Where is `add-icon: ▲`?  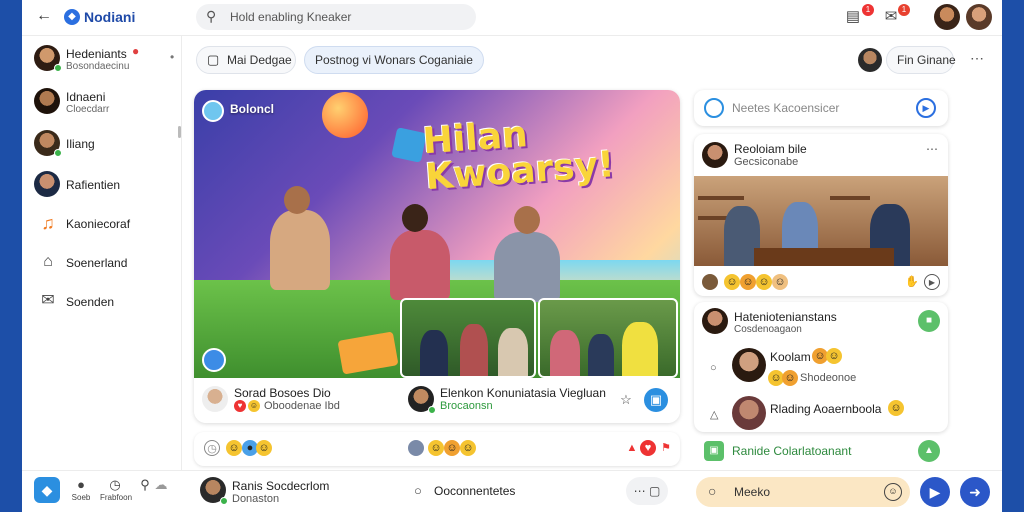
add-icon: ▲ is located at coordinates (929, 451).